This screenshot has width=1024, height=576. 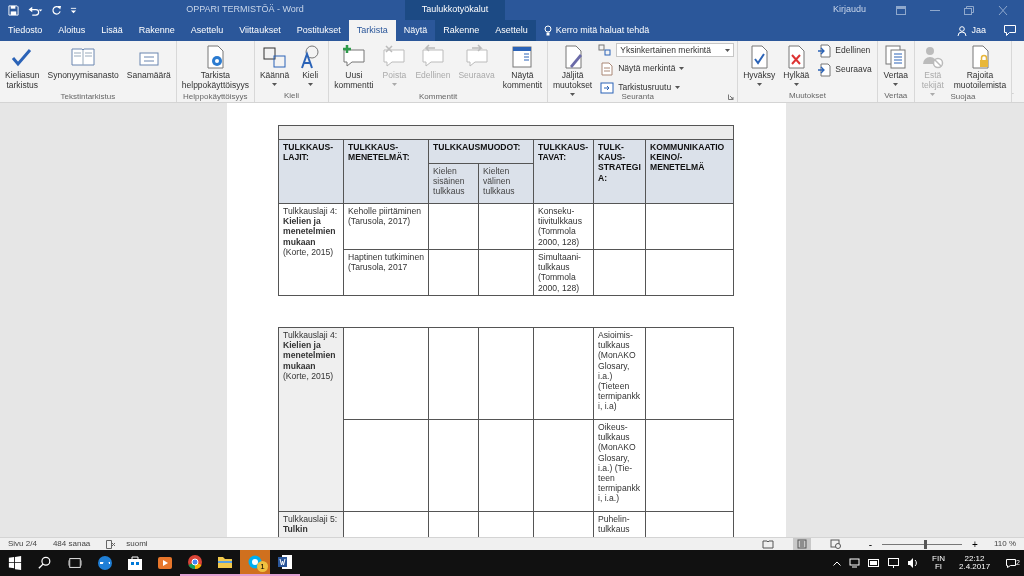 I want to click on lightbulb-icon, so click(x=547, y=30).